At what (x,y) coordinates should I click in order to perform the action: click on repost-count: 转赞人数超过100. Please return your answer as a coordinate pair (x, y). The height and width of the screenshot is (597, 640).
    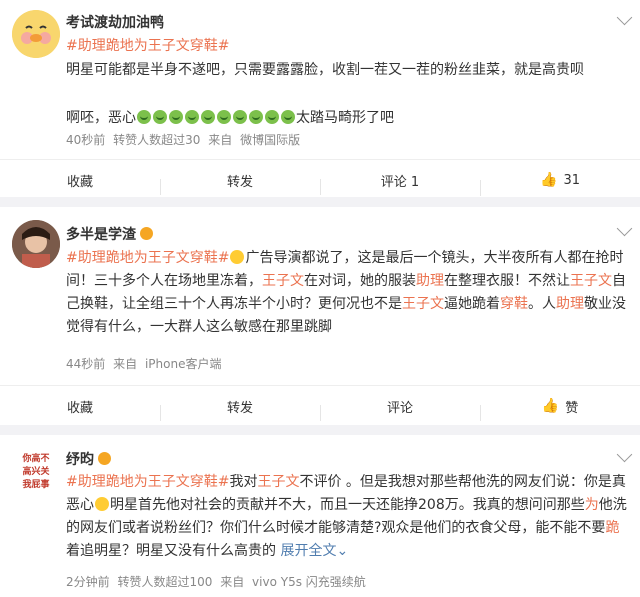
    Looking at the image, I should click on (165, 582).